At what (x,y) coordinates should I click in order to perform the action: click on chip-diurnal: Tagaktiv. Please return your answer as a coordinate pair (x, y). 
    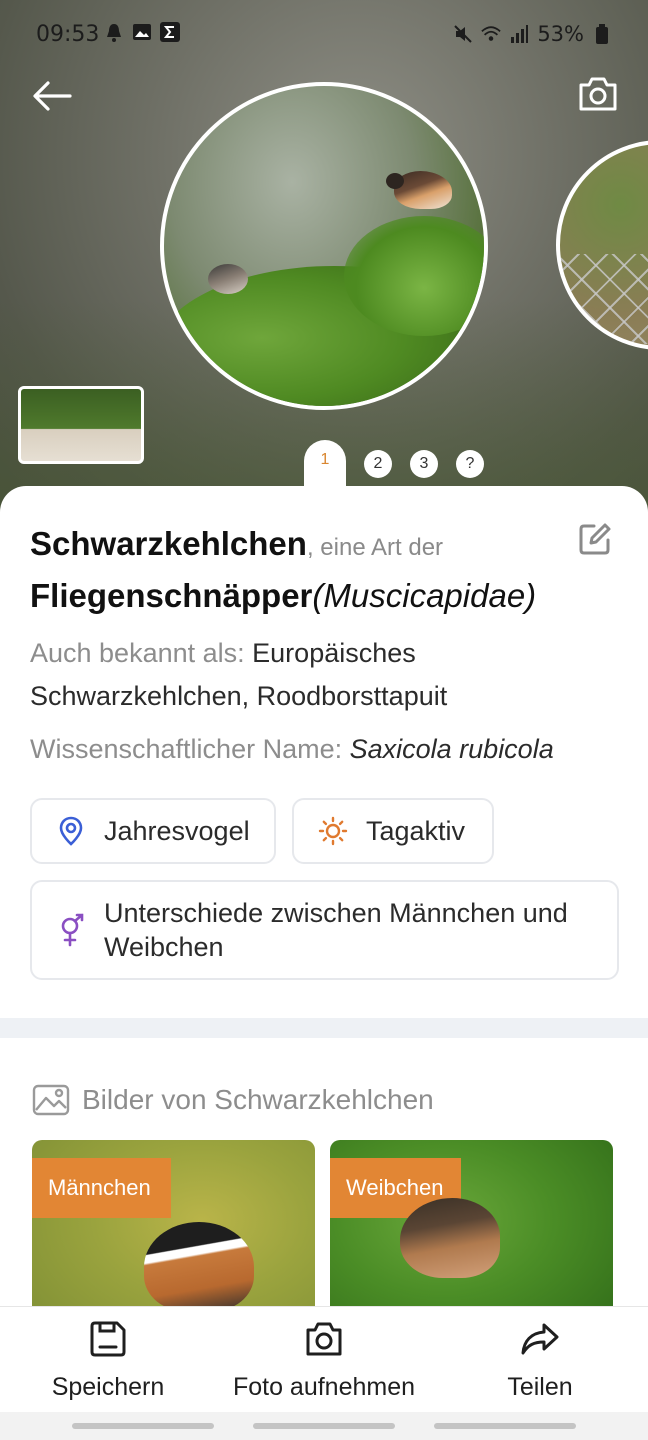
    Looking at the image, I should click on (393, 831).